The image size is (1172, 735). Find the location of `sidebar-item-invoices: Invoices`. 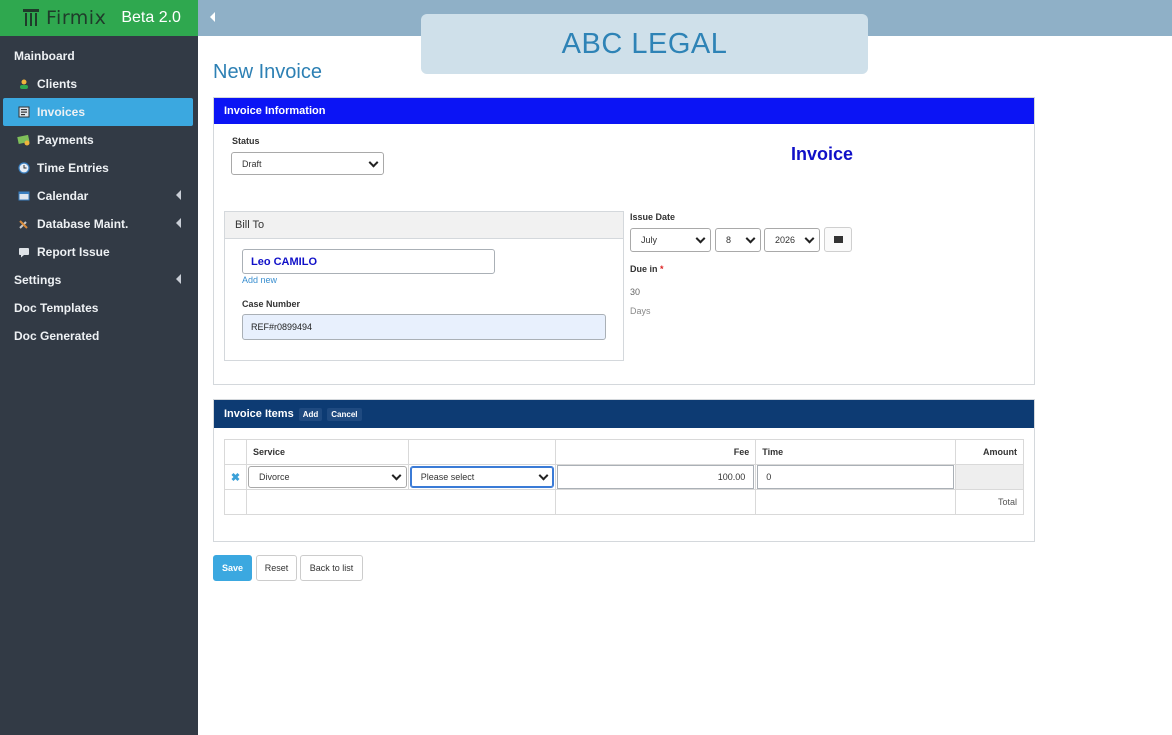

sidebar-item-invoices: Invoices is located at coordinates (98, 112).